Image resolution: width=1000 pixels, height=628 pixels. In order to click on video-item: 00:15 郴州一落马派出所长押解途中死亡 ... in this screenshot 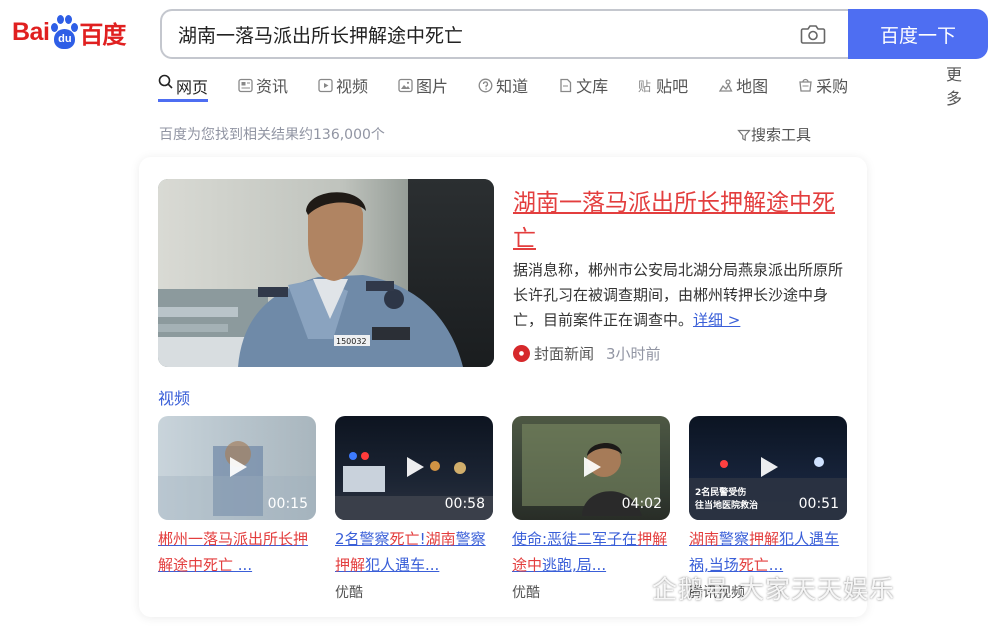, I will do `click(237, 497)`.